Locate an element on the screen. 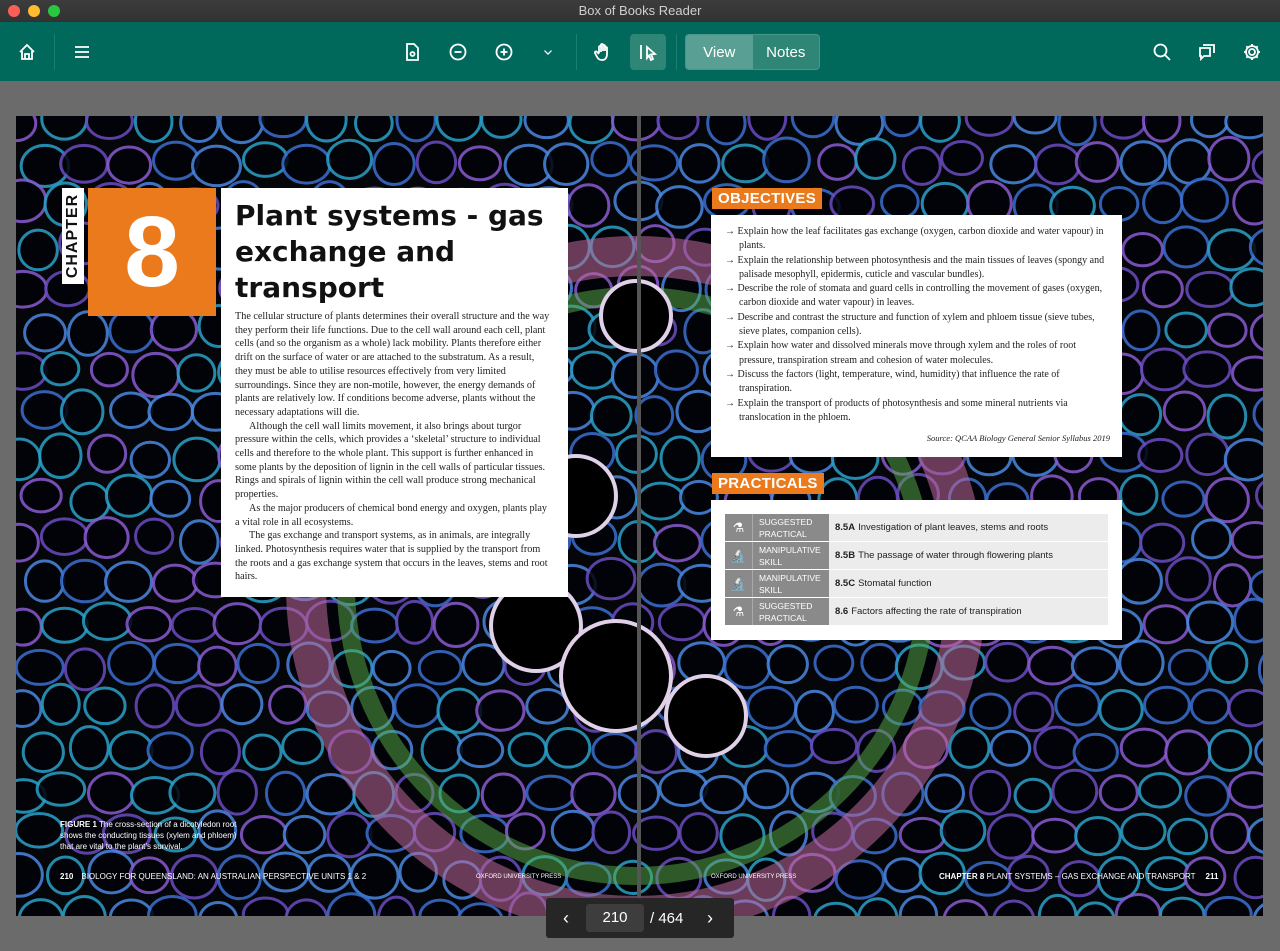  zoom-dropdown is located at coordinates (548, 52).